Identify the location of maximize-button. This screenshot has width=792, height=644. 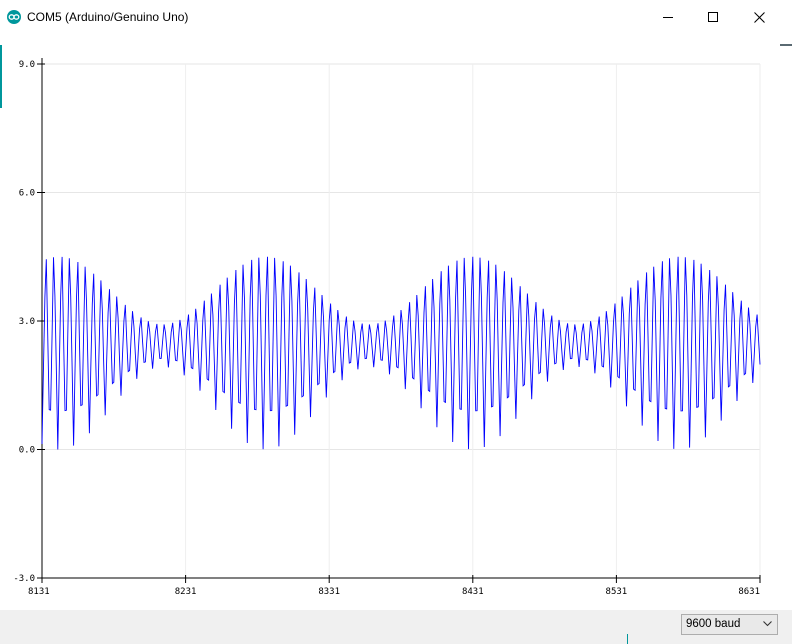
(713, 17).